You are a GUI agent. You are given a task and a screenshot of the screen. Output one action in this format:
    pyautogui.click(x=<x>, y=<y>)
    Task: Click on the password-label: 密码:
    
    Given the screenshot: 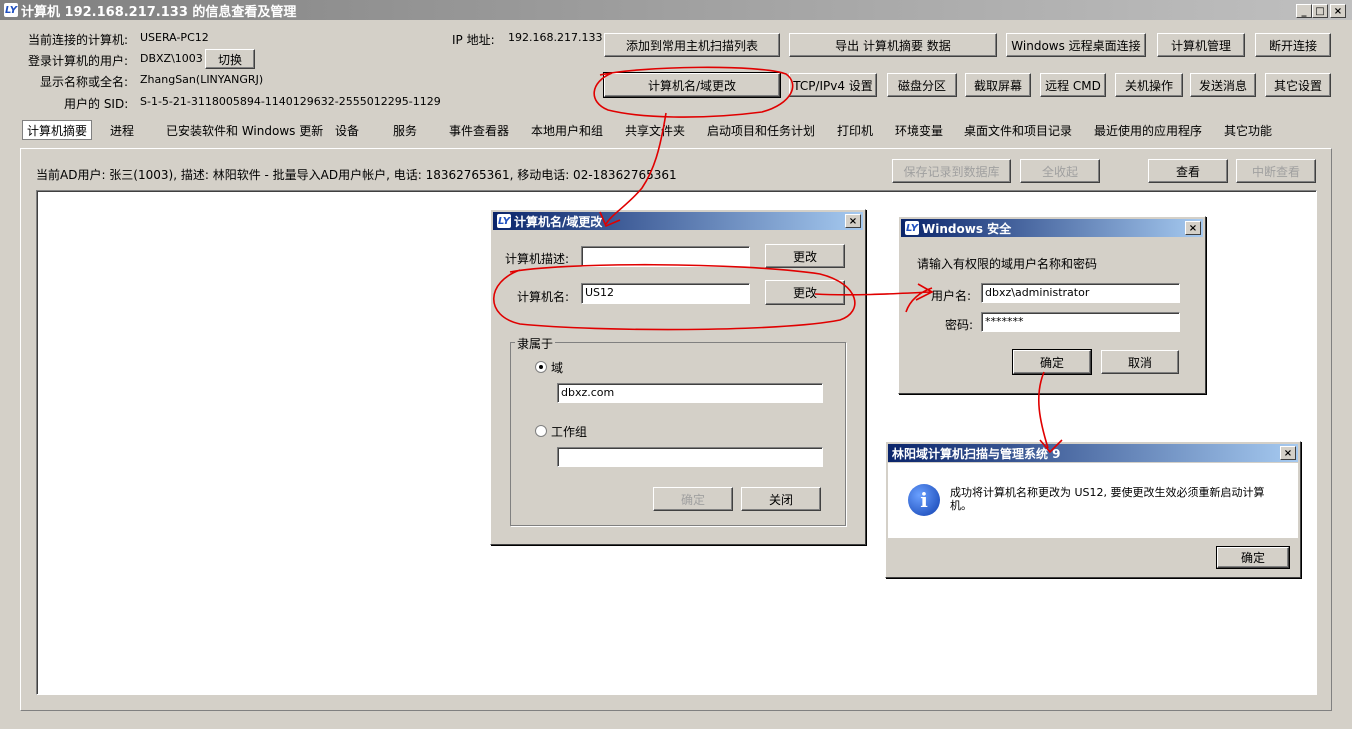 What is the action you would take?
    pyautogui.click(x=959, y=325)
    